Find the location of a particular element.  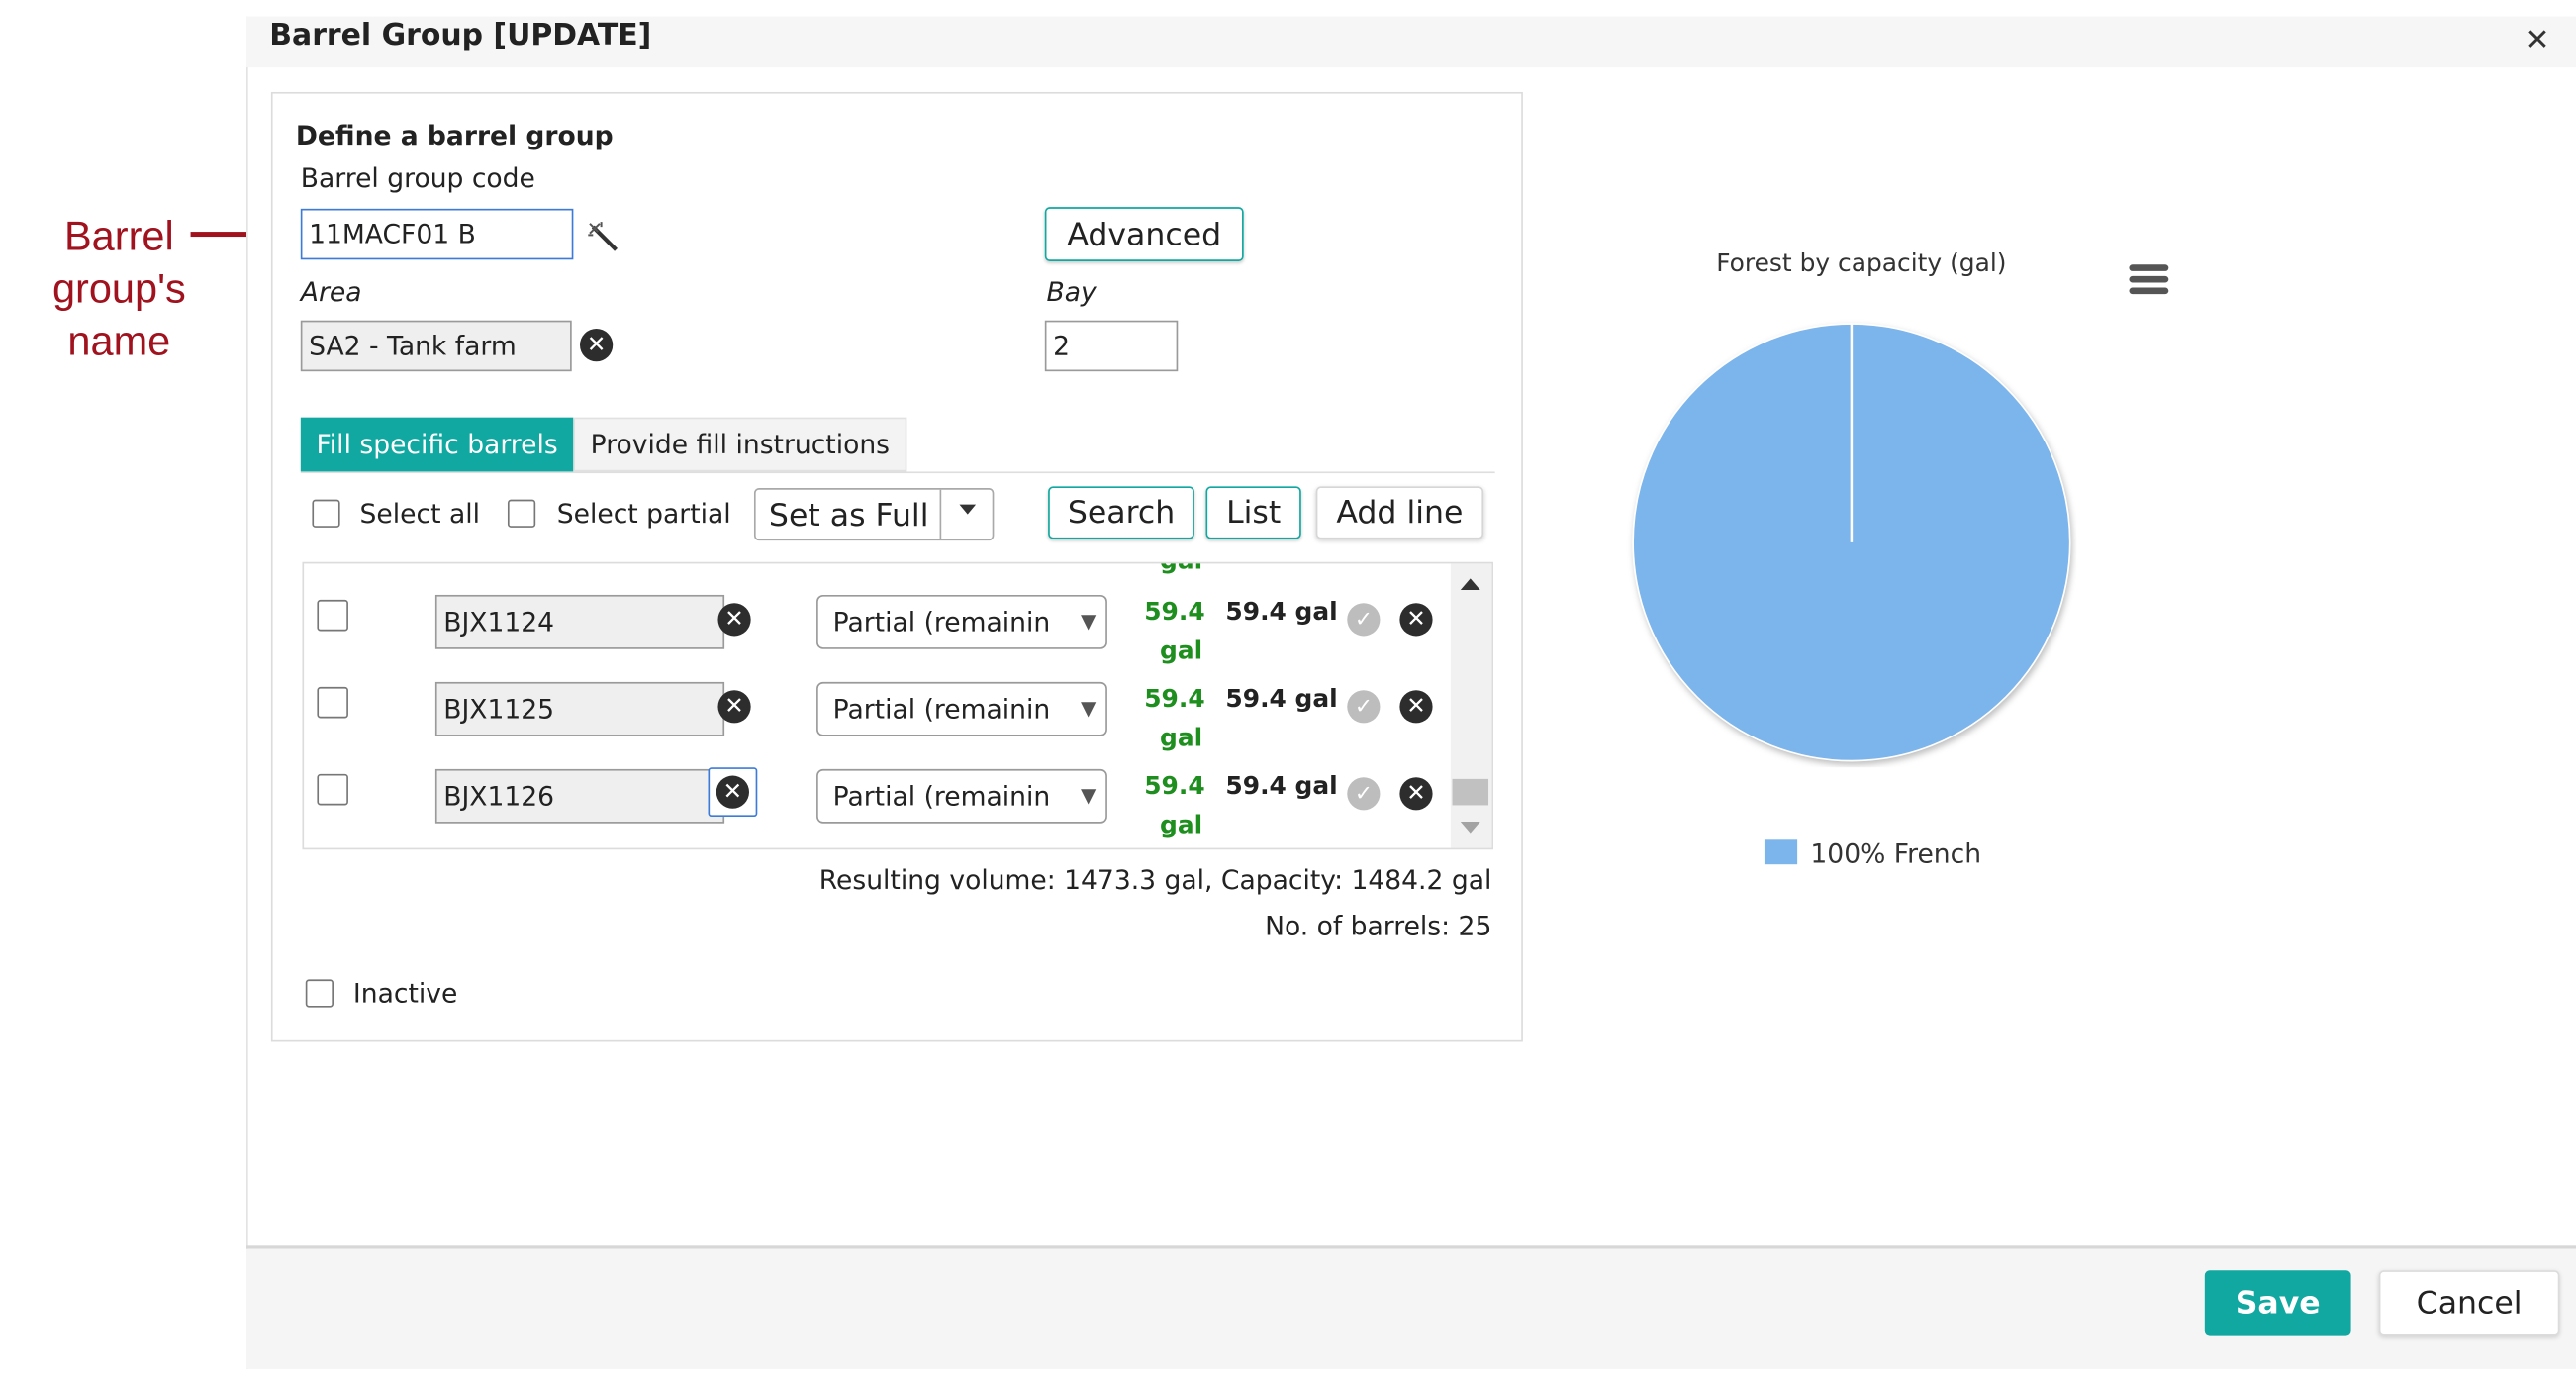

barrel-code-input: BJX1124 is located at coordinates (579, 621).